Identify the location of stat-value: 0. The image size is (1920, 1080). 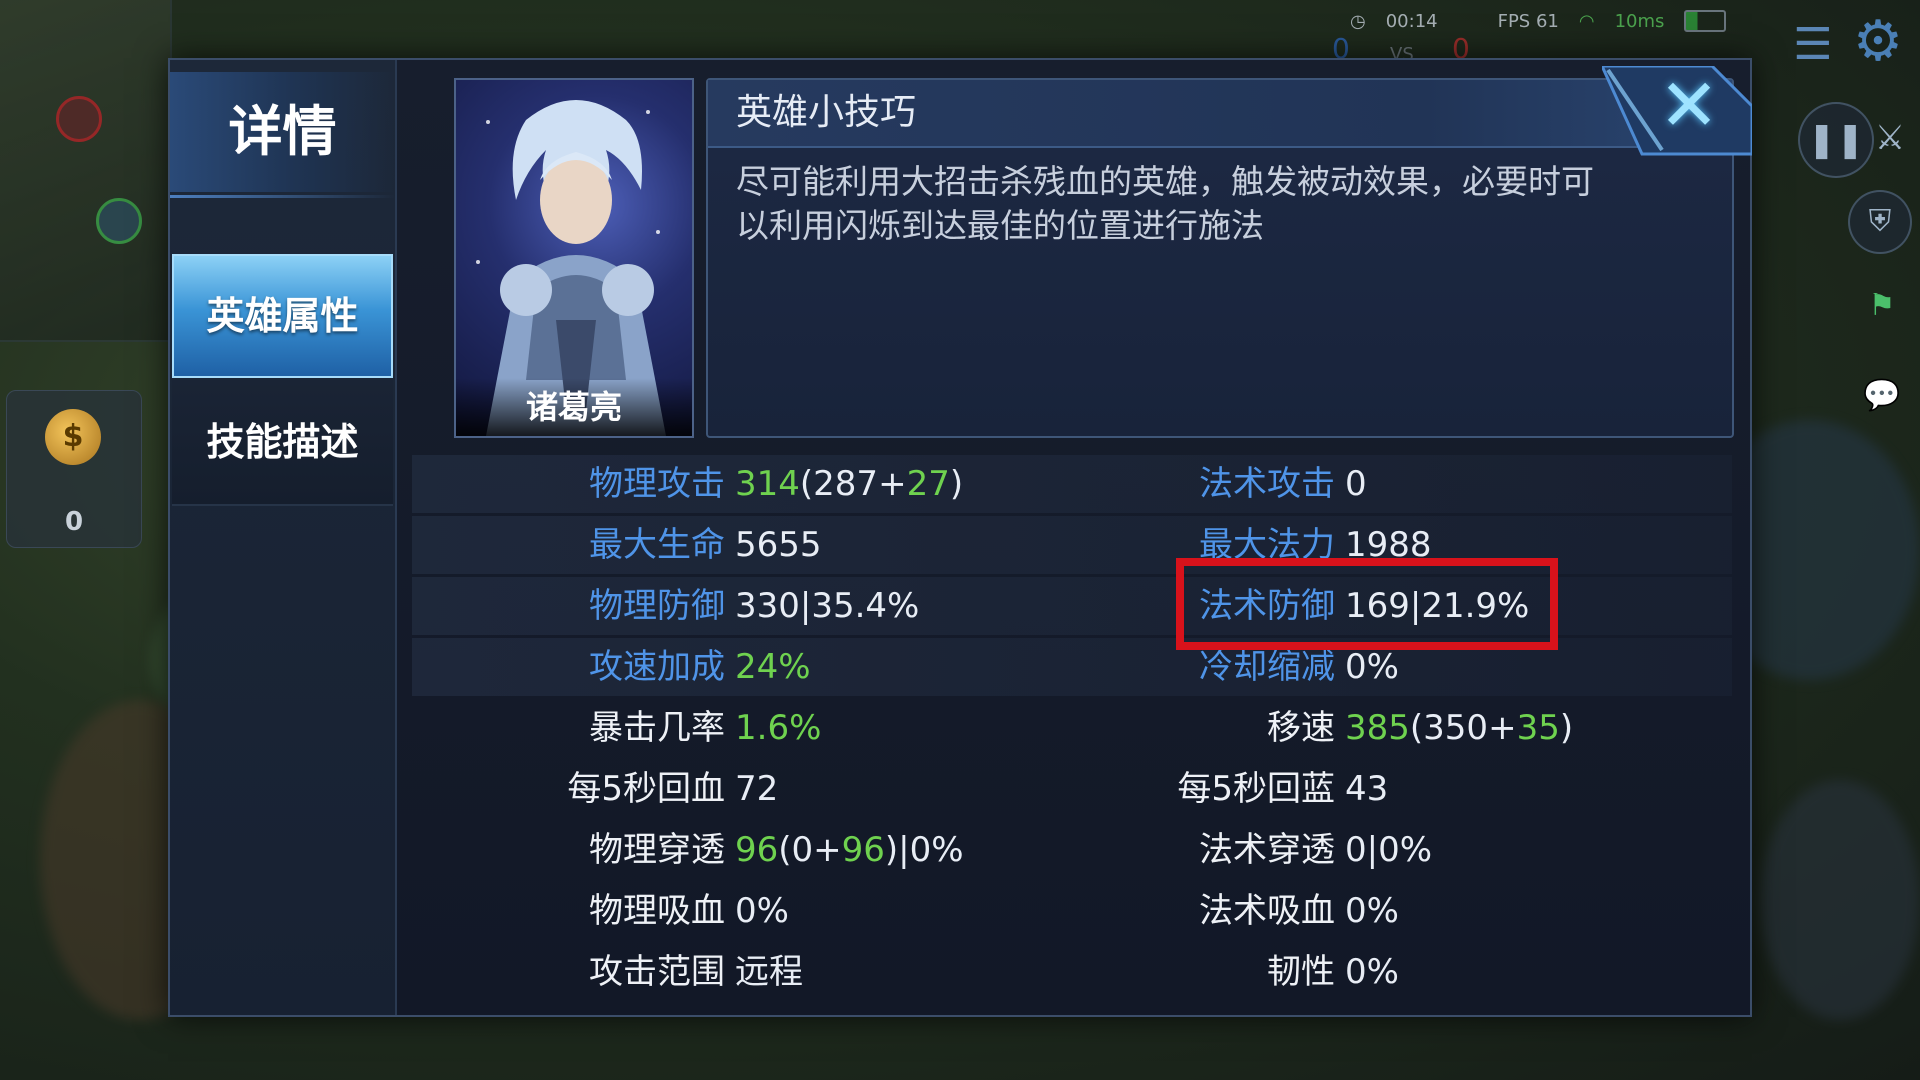
(1356, 484).